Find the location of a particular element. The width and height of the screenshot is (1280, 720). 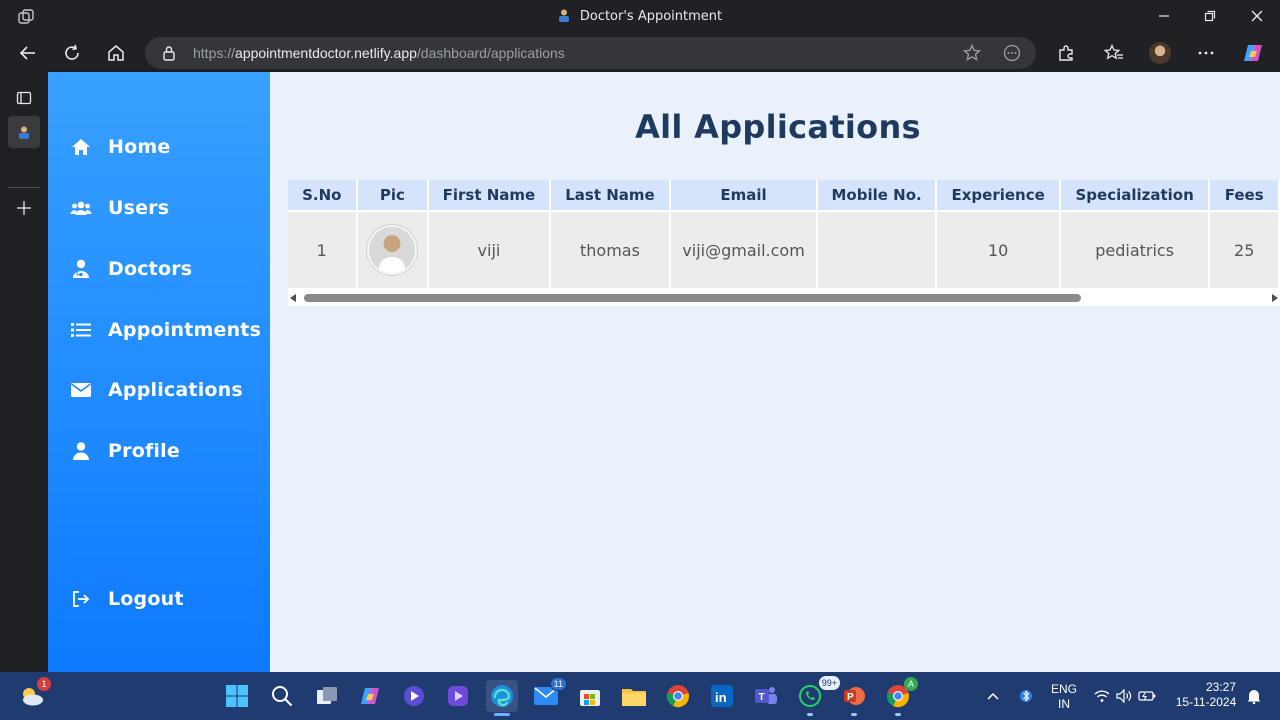

scroll-left-arrow-icon is located at coordinates (293, 298).